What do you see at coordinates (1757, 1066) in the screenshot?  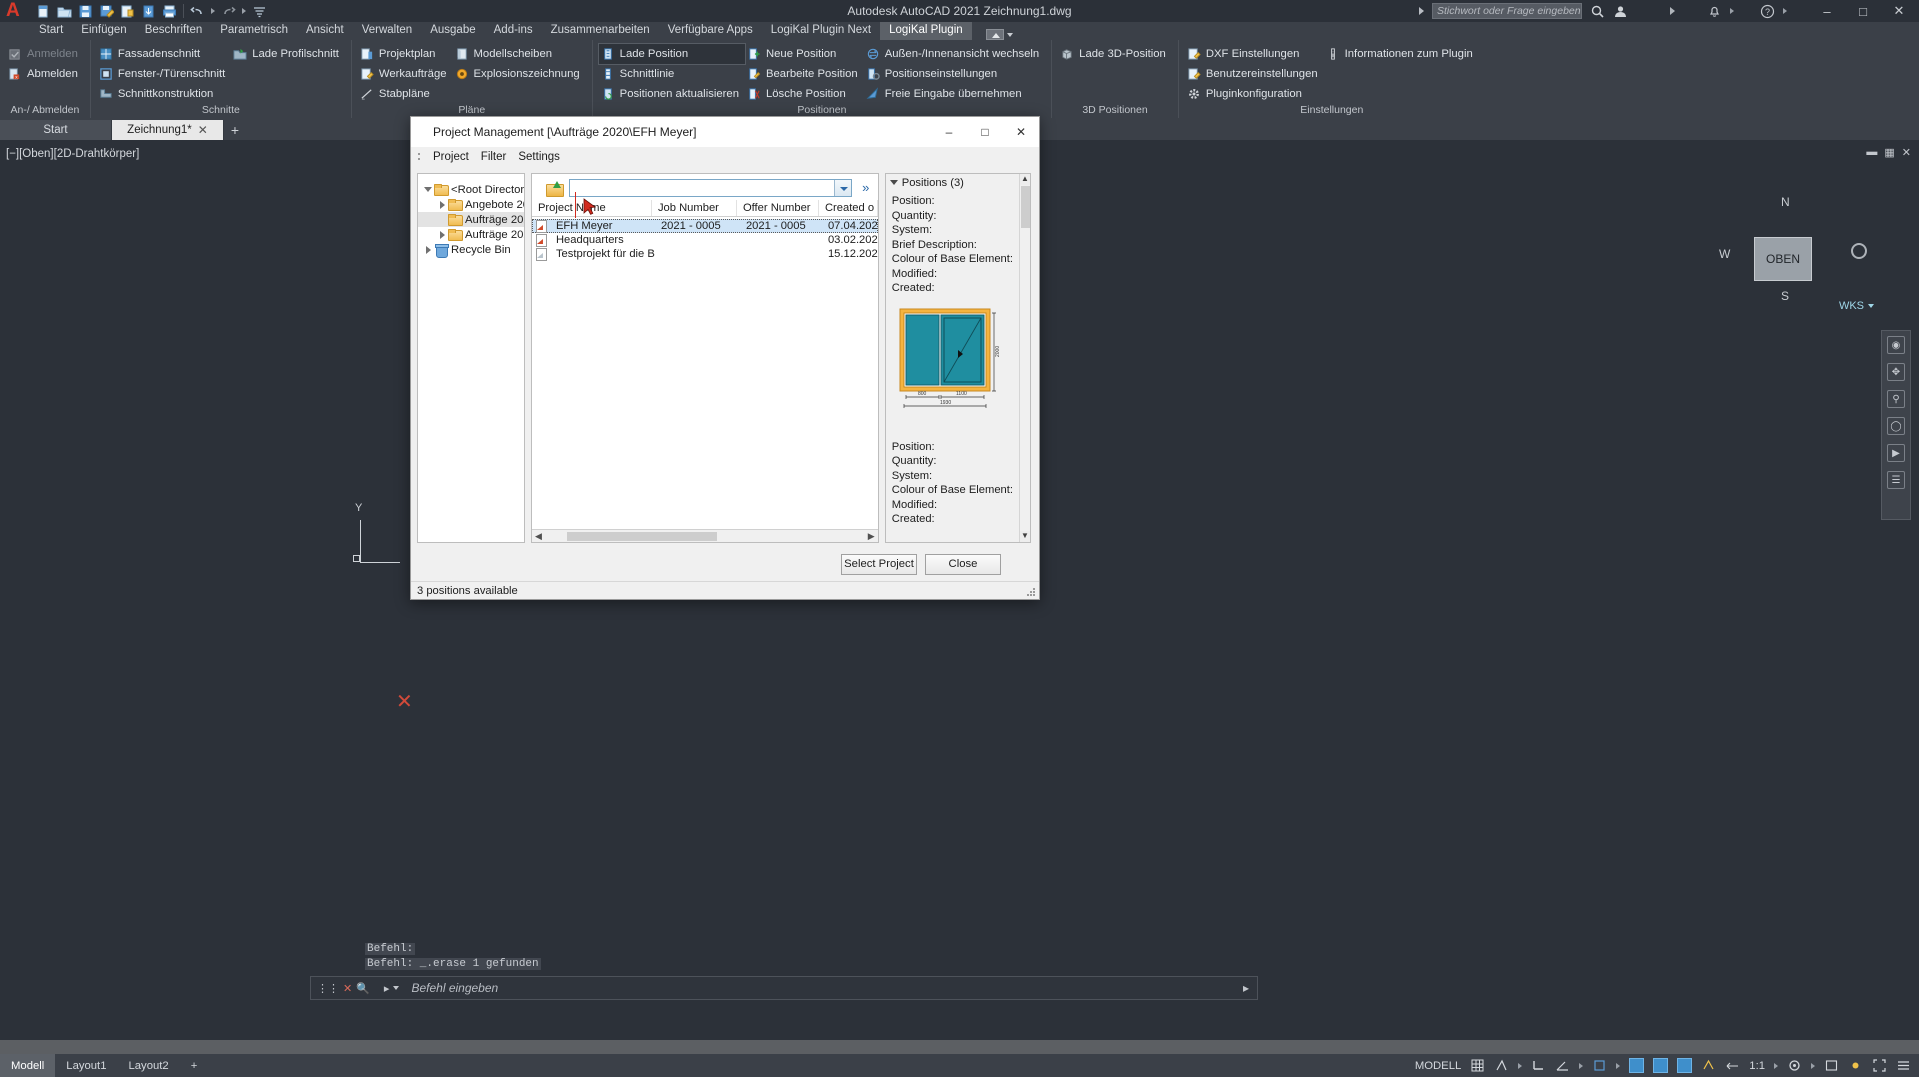 I see `annotation-scale-value: 1:1` at bounding box center [1757, 1066].